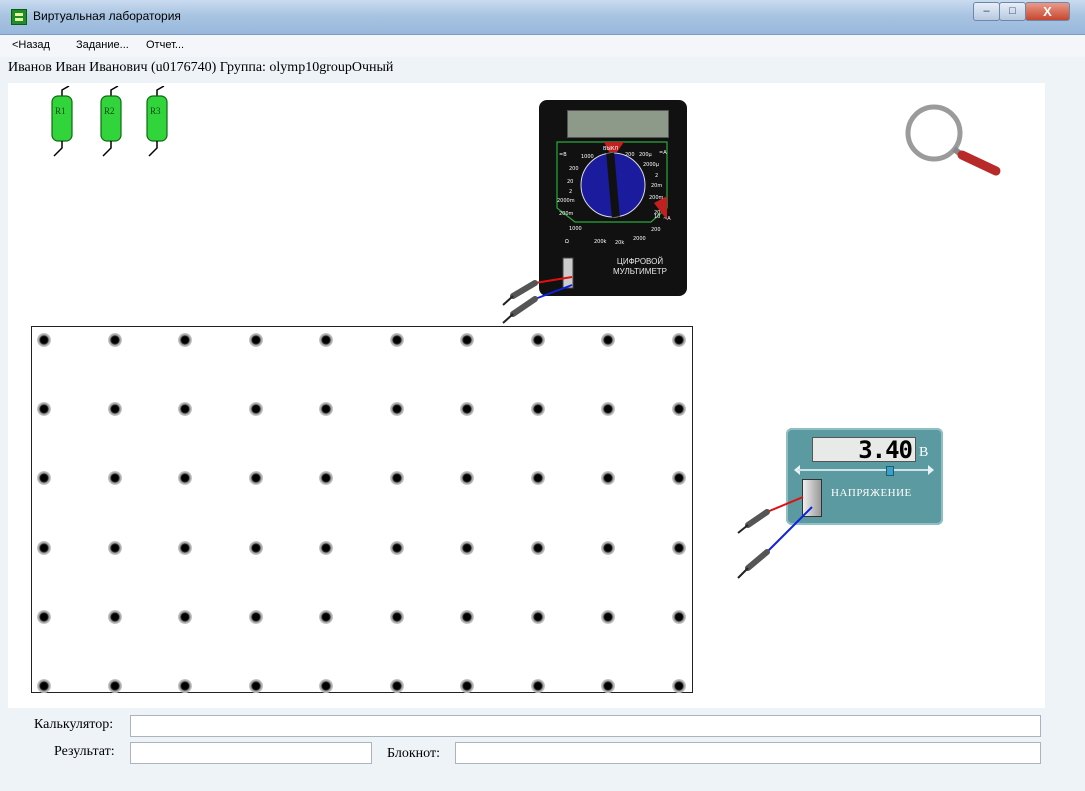  What do you see at coordinates (111, 121) in the screenshot?
I see `resistor-r2: R2` at bounding box center [111, 121].